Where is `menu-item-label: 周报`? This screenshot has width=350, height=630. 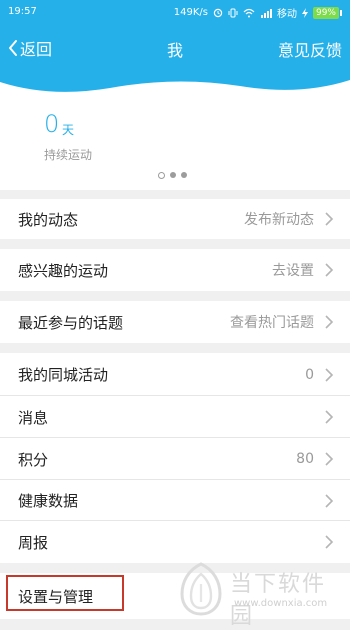
menu-item-label: 周报 is located at coordinates (33, 542).